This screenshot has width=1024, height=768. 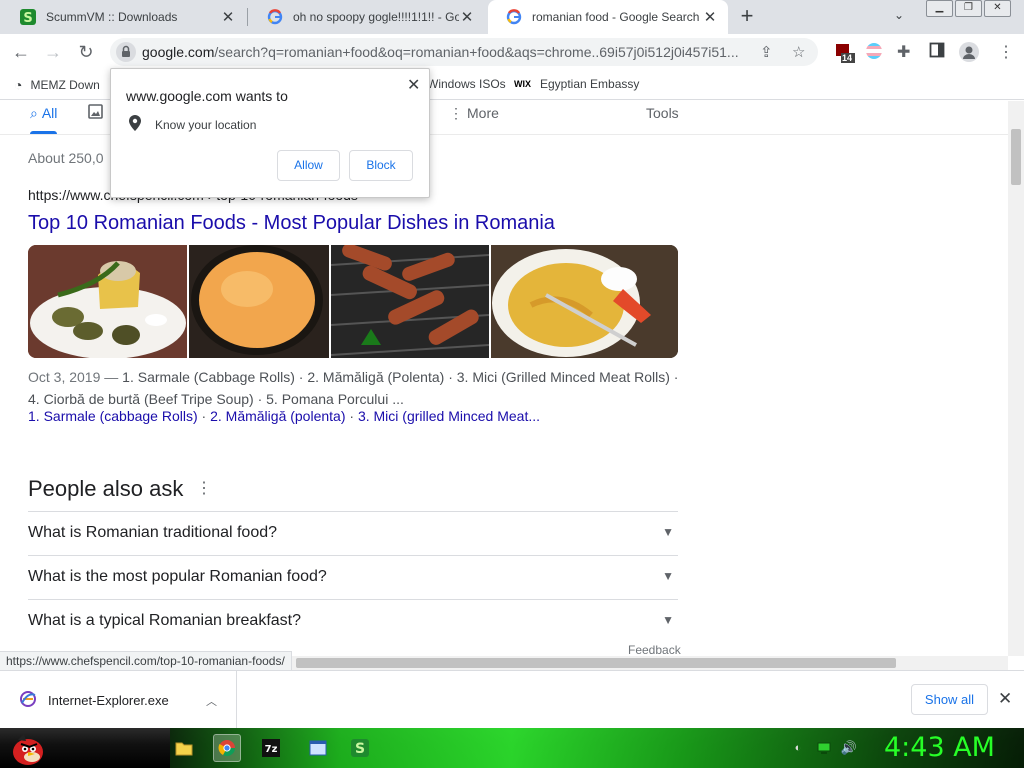 I want to click on allow-button: Allow, so click(x=308, y=165).